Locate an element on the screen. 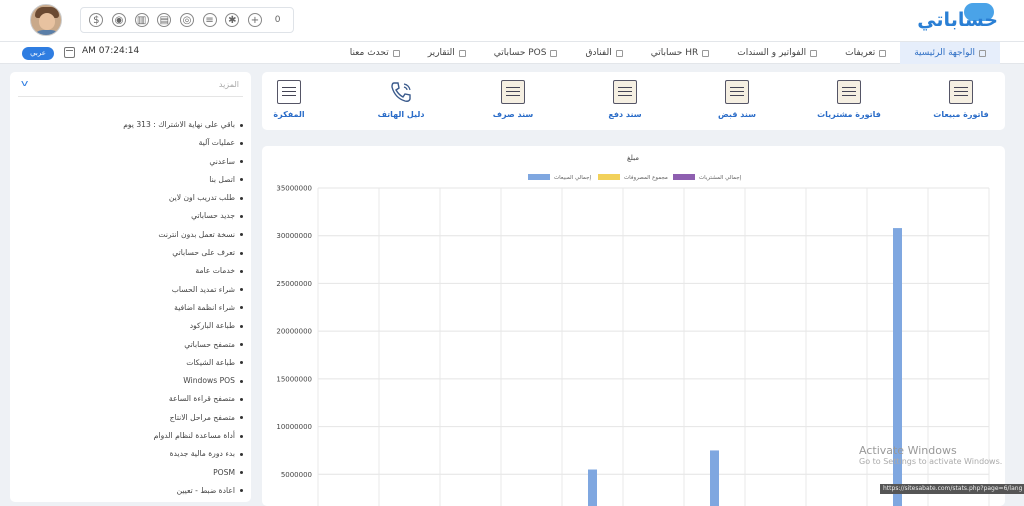 The width and height of the screenshot is (1024, 506). shortcut-3: سند دفع is located at coordinates (625, 98).